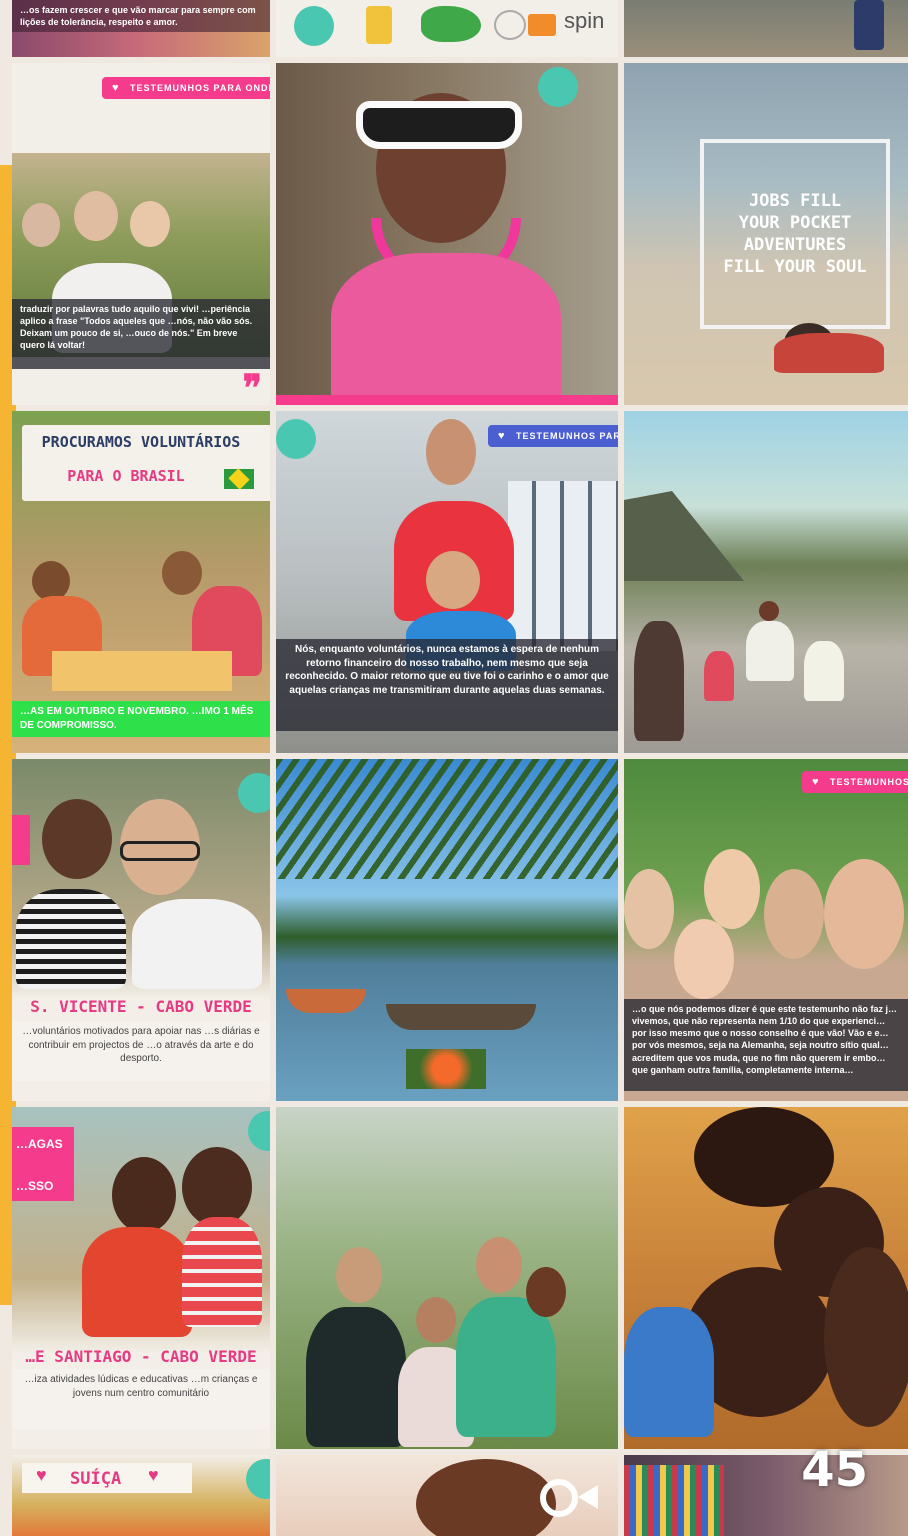  Describe the element at coordinates (684, 536) in the screenshot. I see `mountain` at that location.